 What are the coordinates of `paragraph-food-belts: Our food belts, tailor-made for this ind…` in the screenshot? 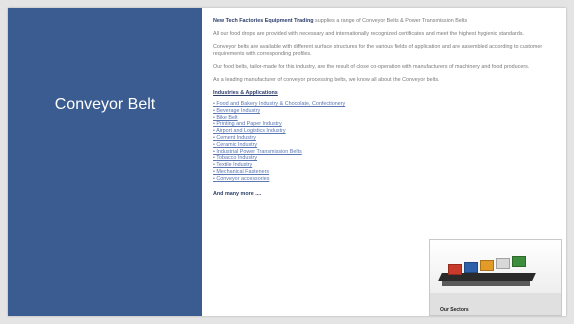 It's located at (371, 67).